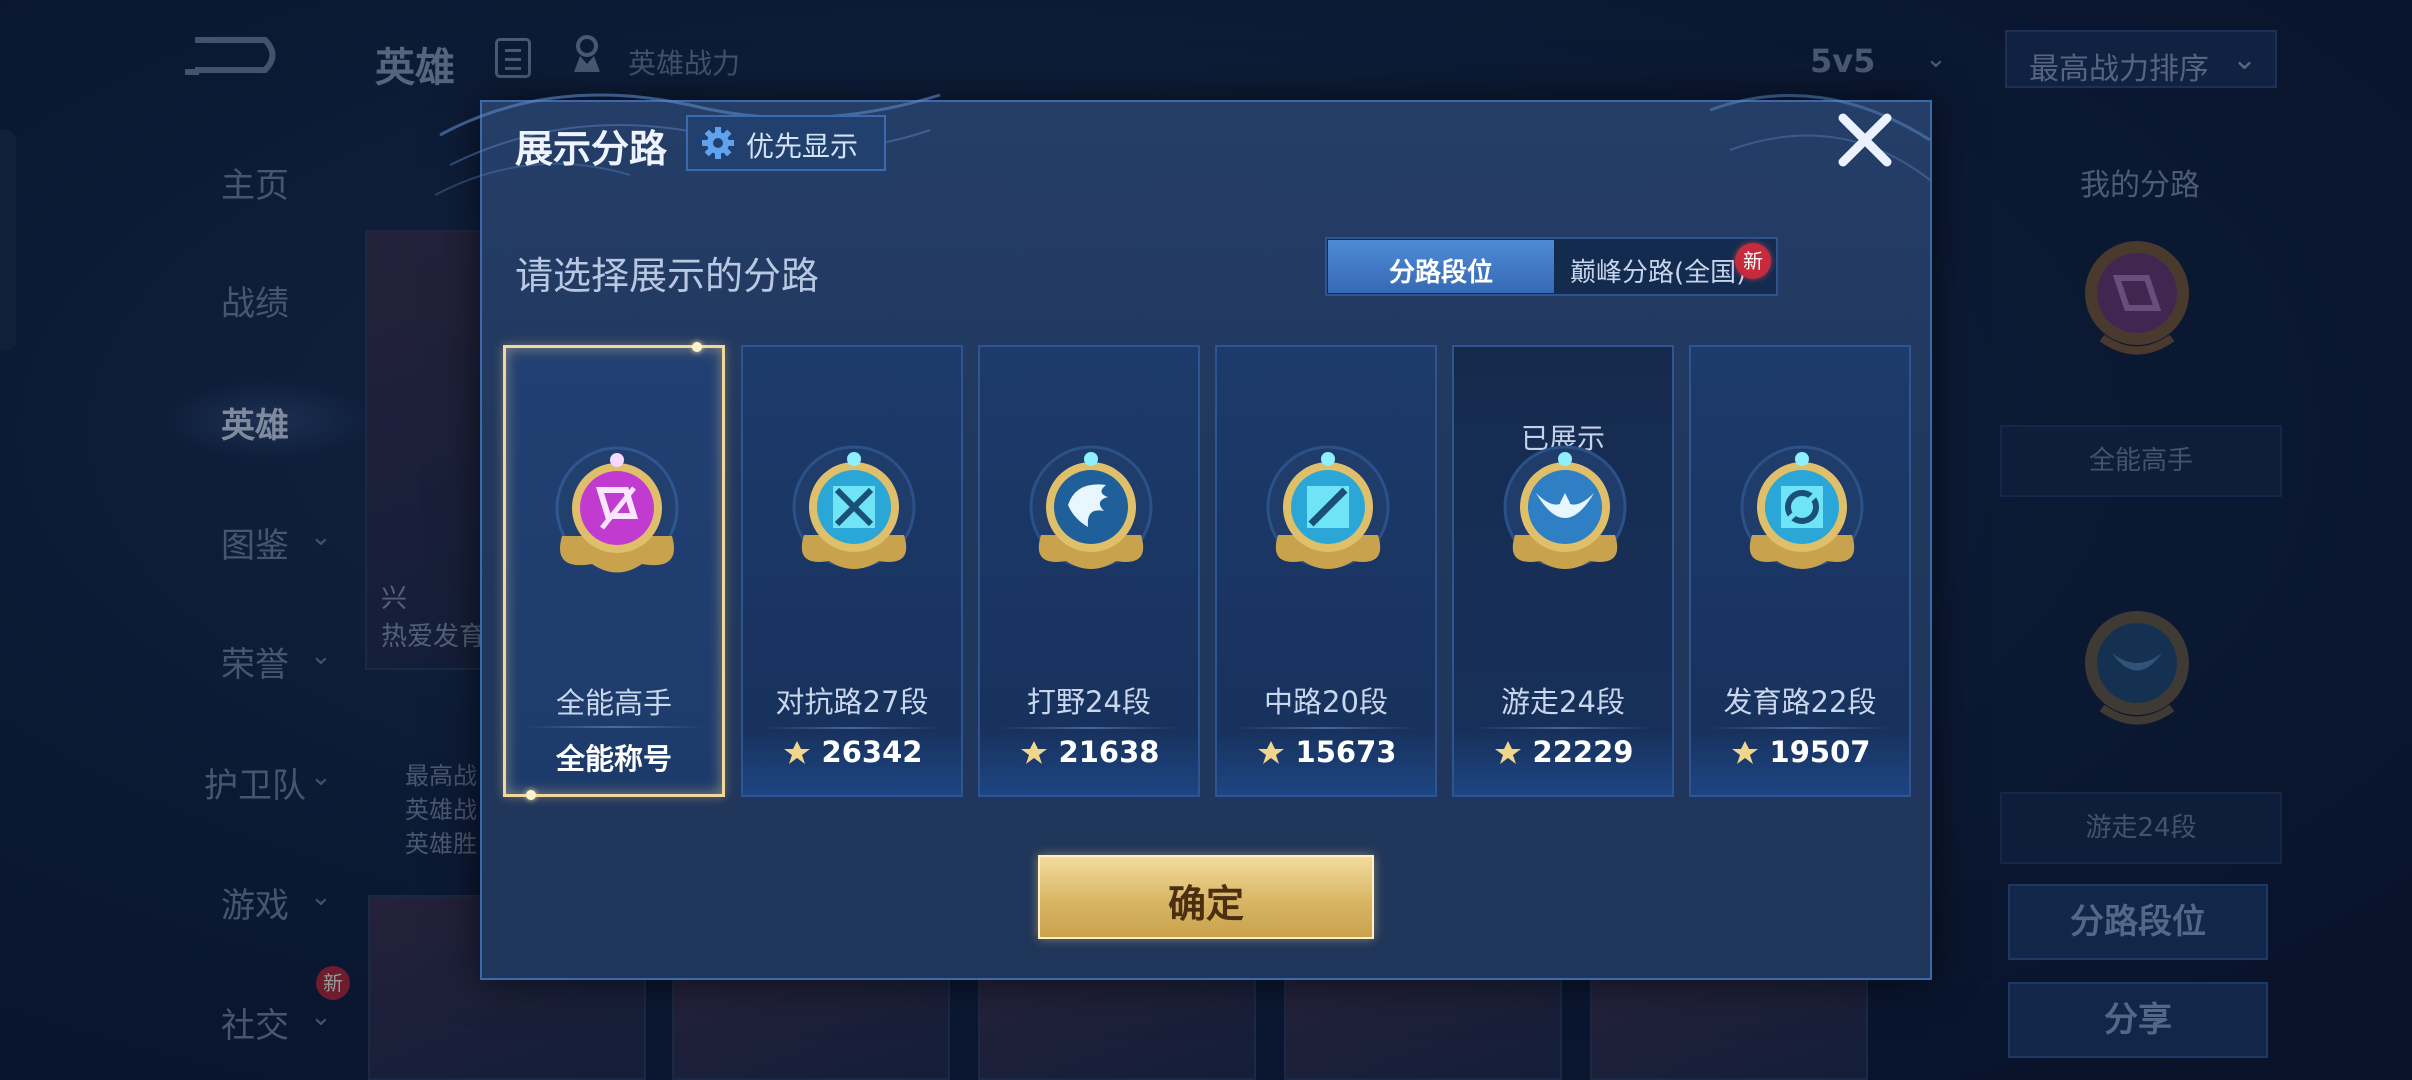 The image size is (2412, 1080). What do you see at coordinates (1820, 137) in the screenshot?
I see `decorative-swirl` at bounding box center [1820, 137].